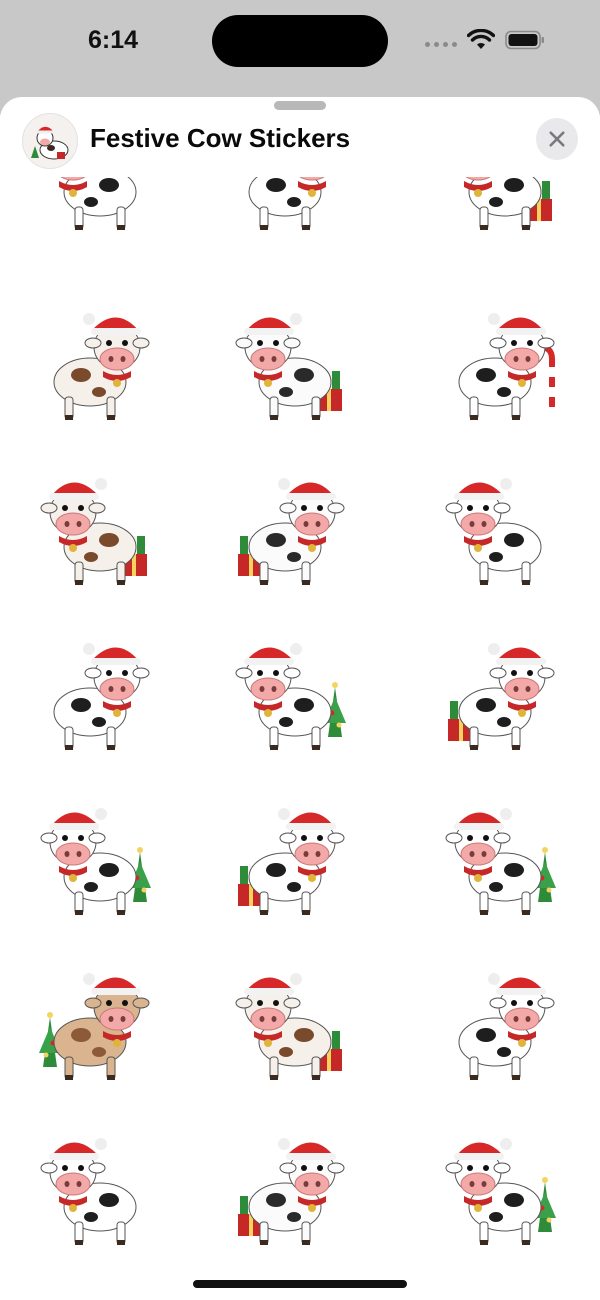 Image resolution: width=600 pixels, height=1300 pixels. What do you see at coordinates (441, 44) in the screenshot?
I see `cellular-signal-icon` at bounding box center [441, 44].